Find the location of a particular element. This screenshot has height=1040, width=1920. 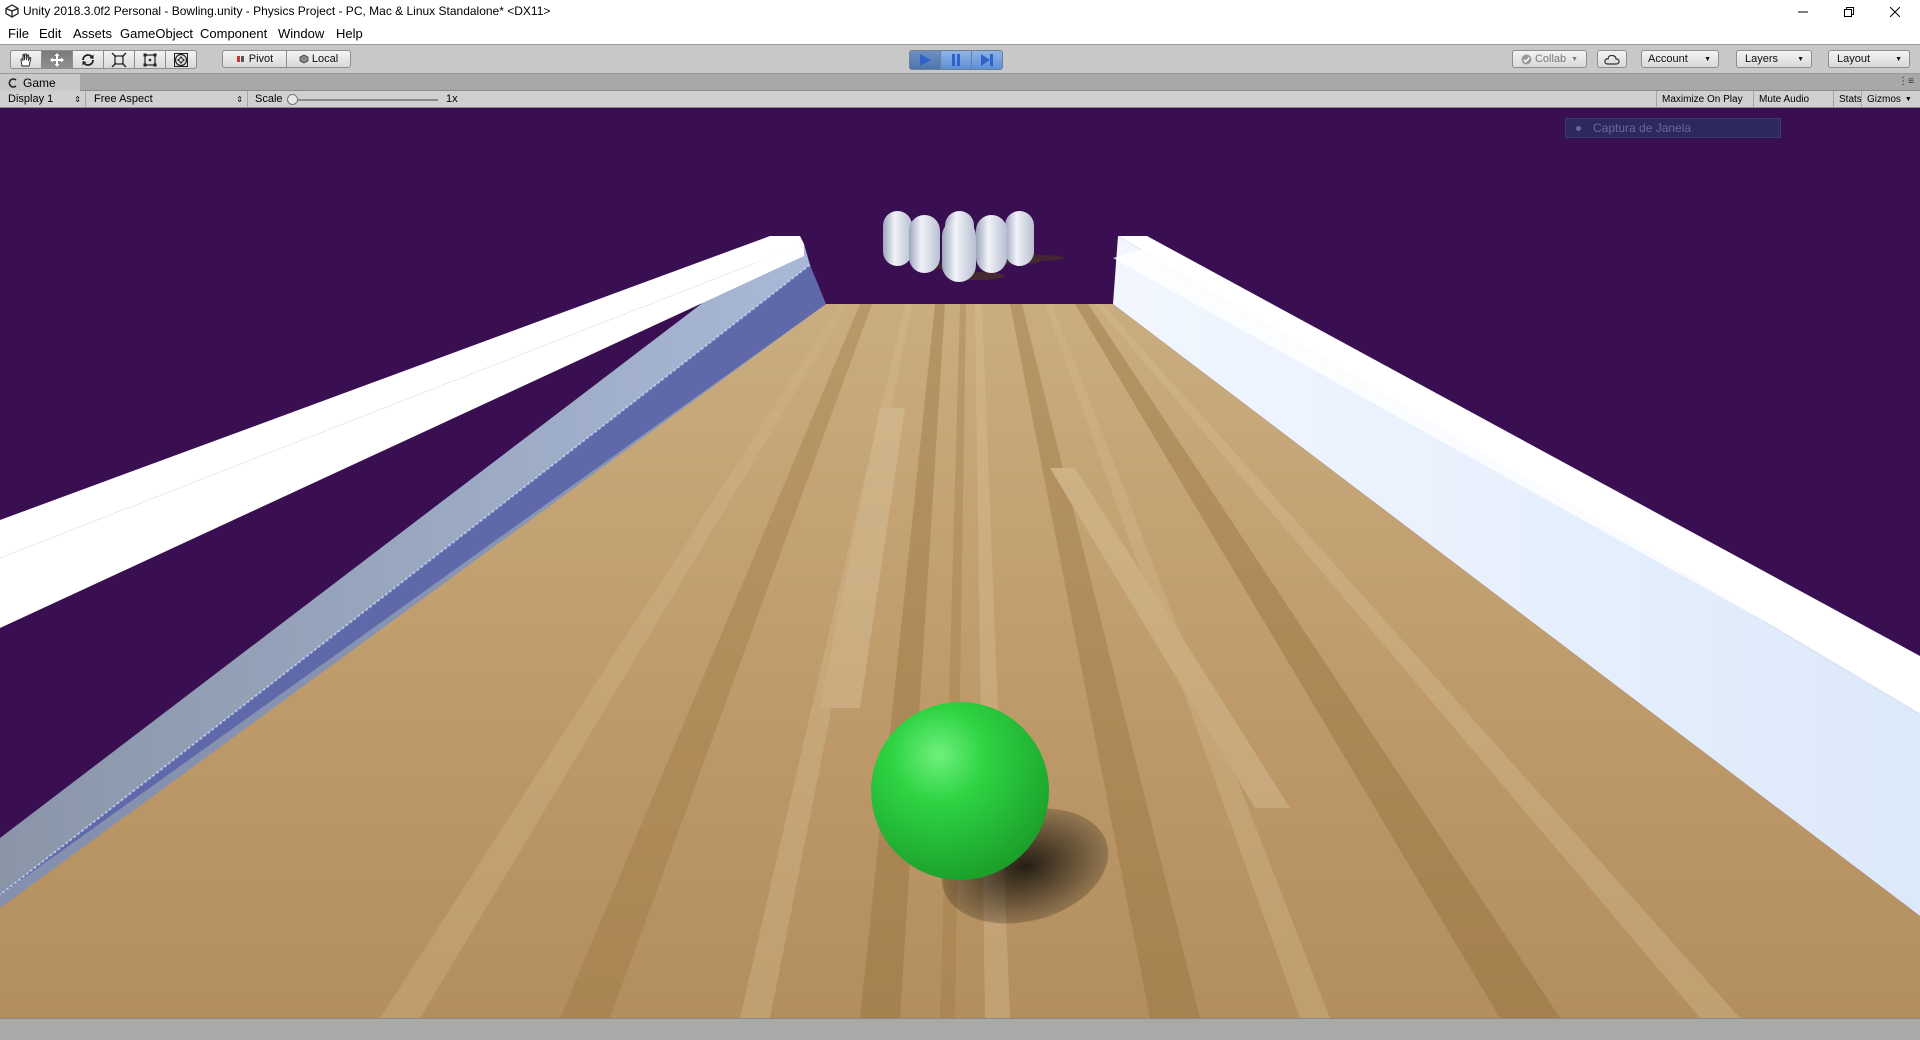

scale-label: Scale is located at coordinates (269, 99).